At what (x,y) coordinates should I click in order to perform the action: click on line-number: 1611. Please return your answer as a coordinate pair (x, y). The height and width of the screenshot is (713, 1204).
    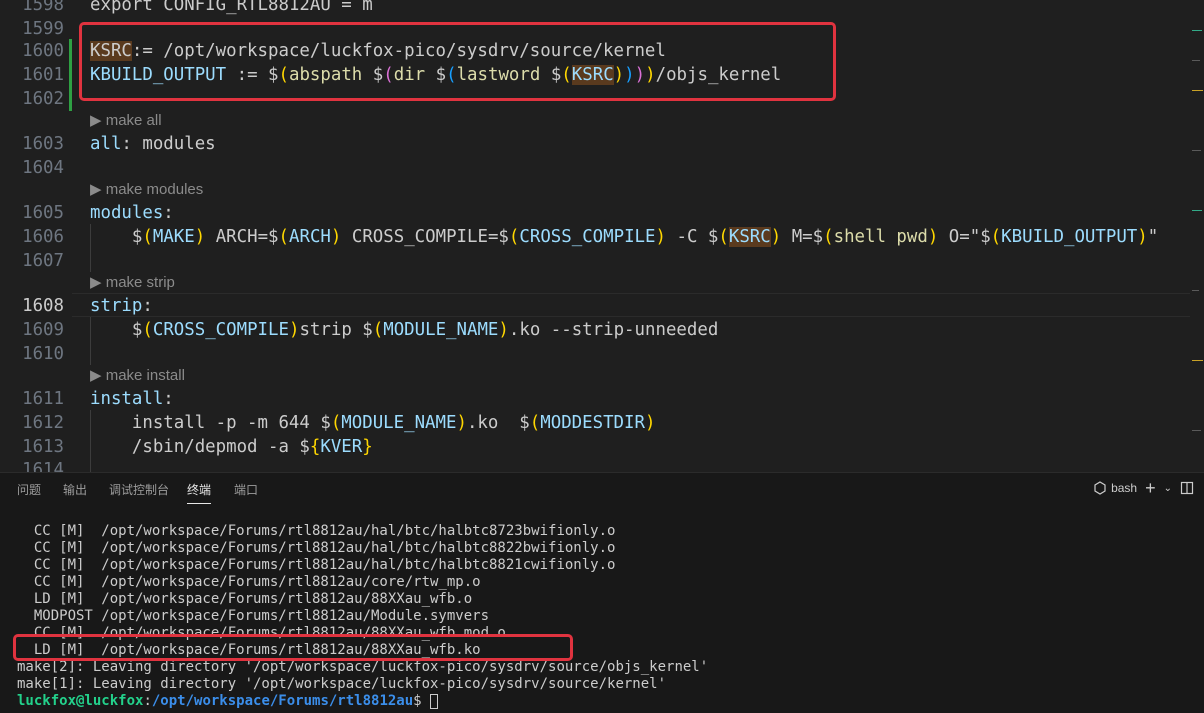
    Looking at the image, I should click on (43, 399).